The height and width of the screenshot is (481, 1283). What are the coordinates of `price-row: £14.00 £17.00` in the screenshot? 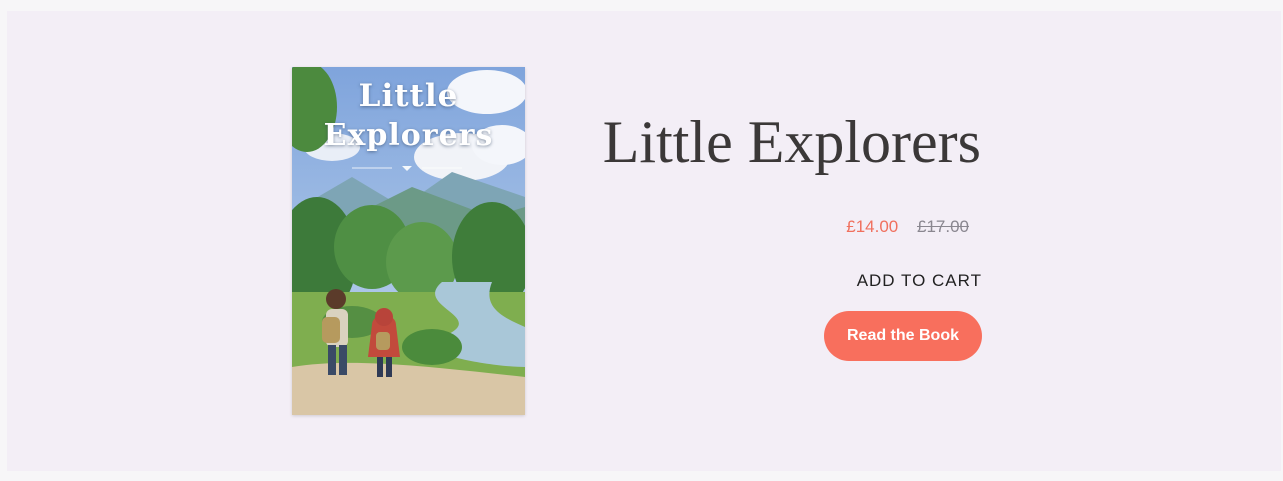 It's located at (907, 227).